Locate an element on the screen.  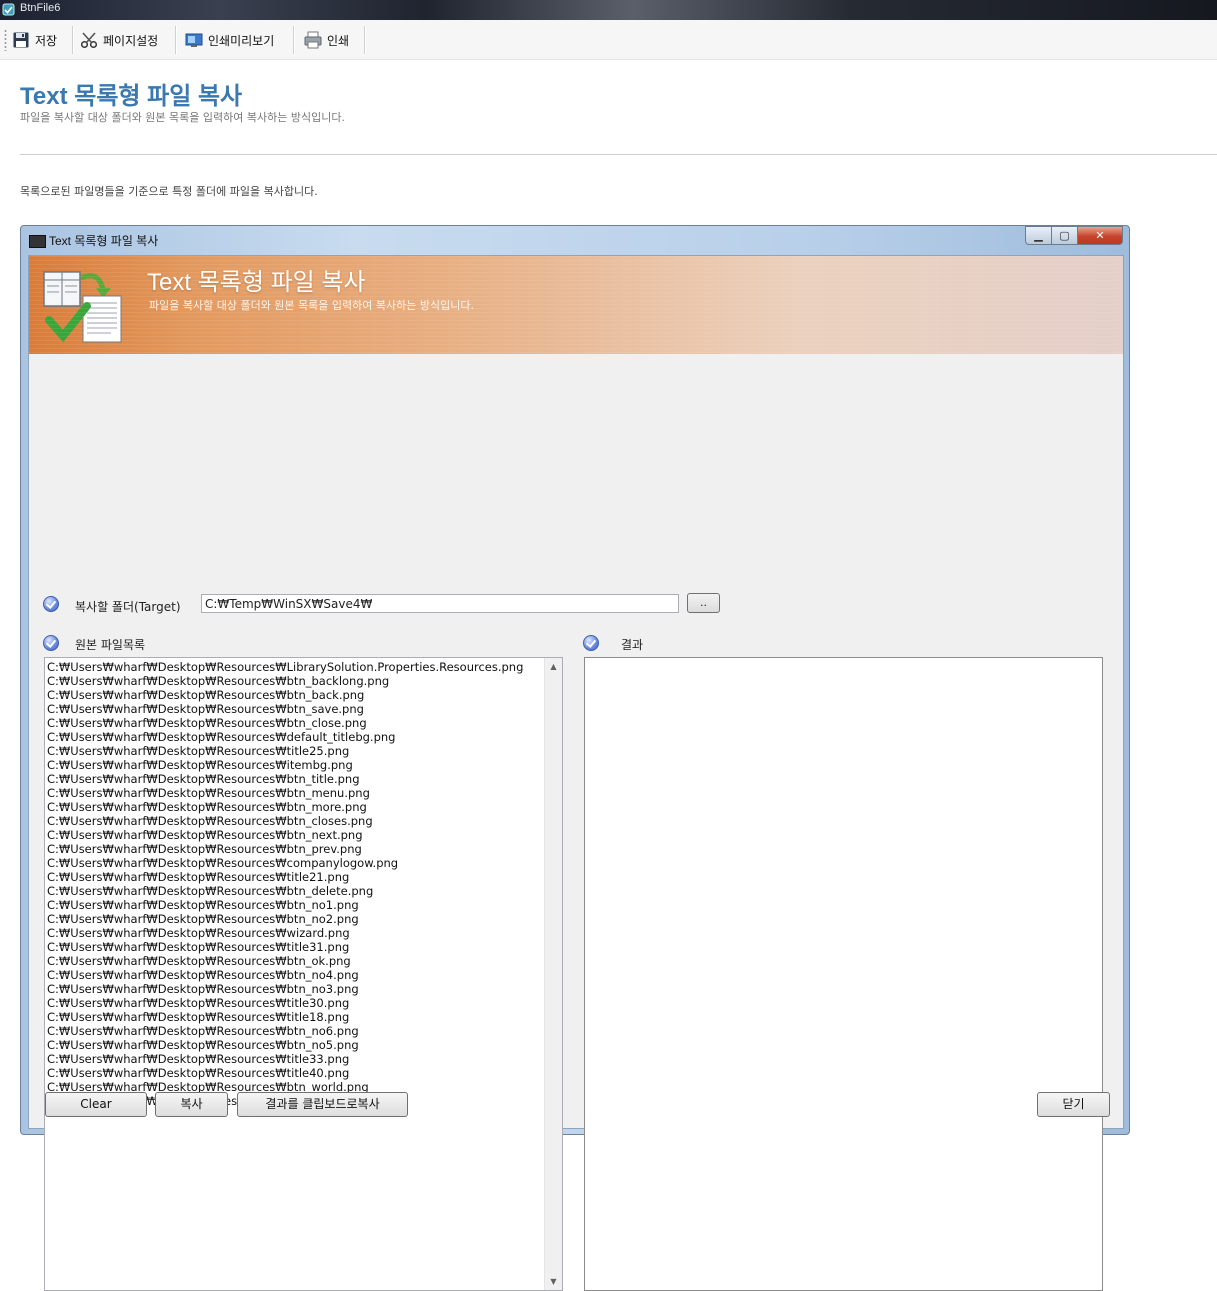
window-controls: ▁ ▢ ✕ is located at coordinates (1074, 235).